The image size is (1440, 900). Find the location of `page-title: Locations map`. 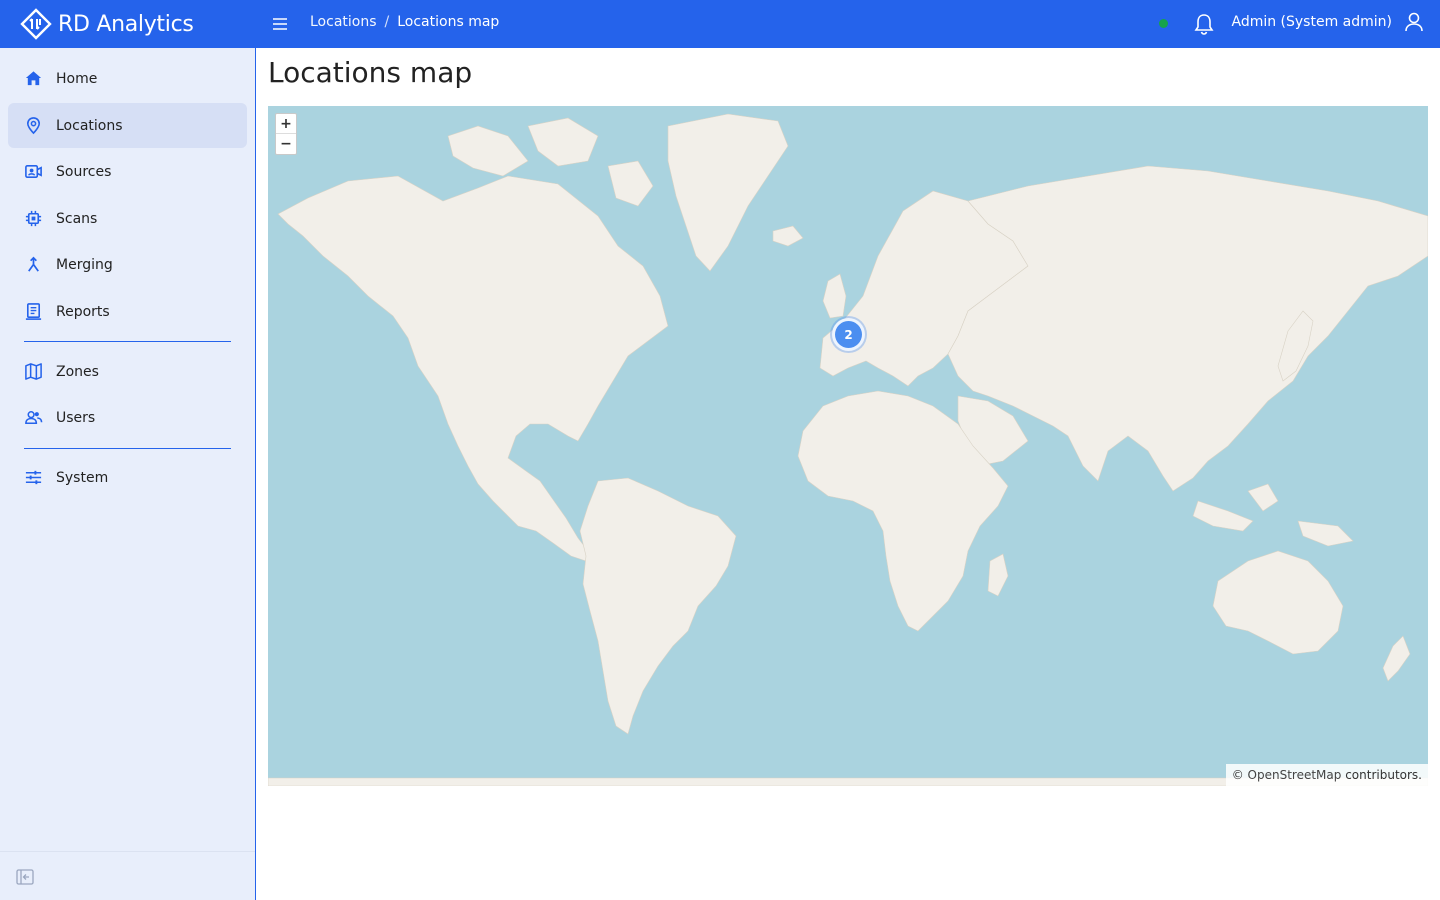

page-title: Locations map is located at coordinates (370, 72).